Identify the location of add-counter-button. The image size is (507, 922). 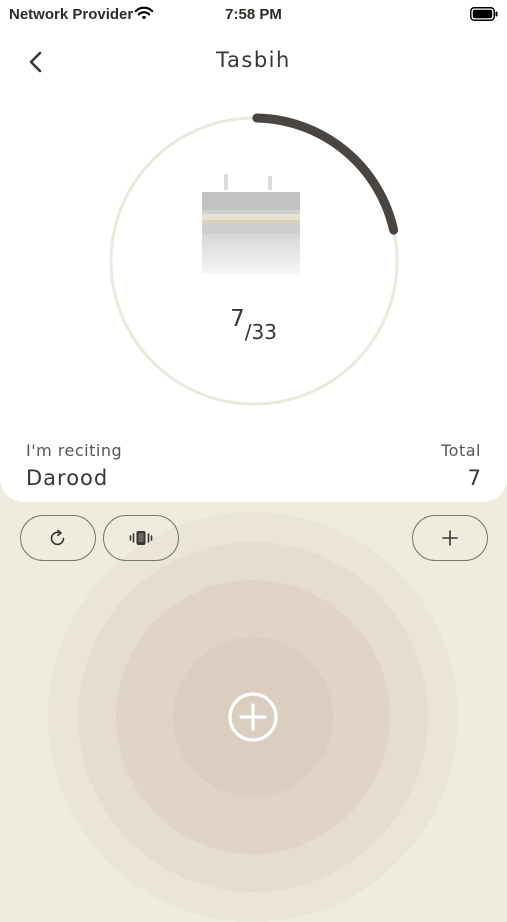
(450, 538).